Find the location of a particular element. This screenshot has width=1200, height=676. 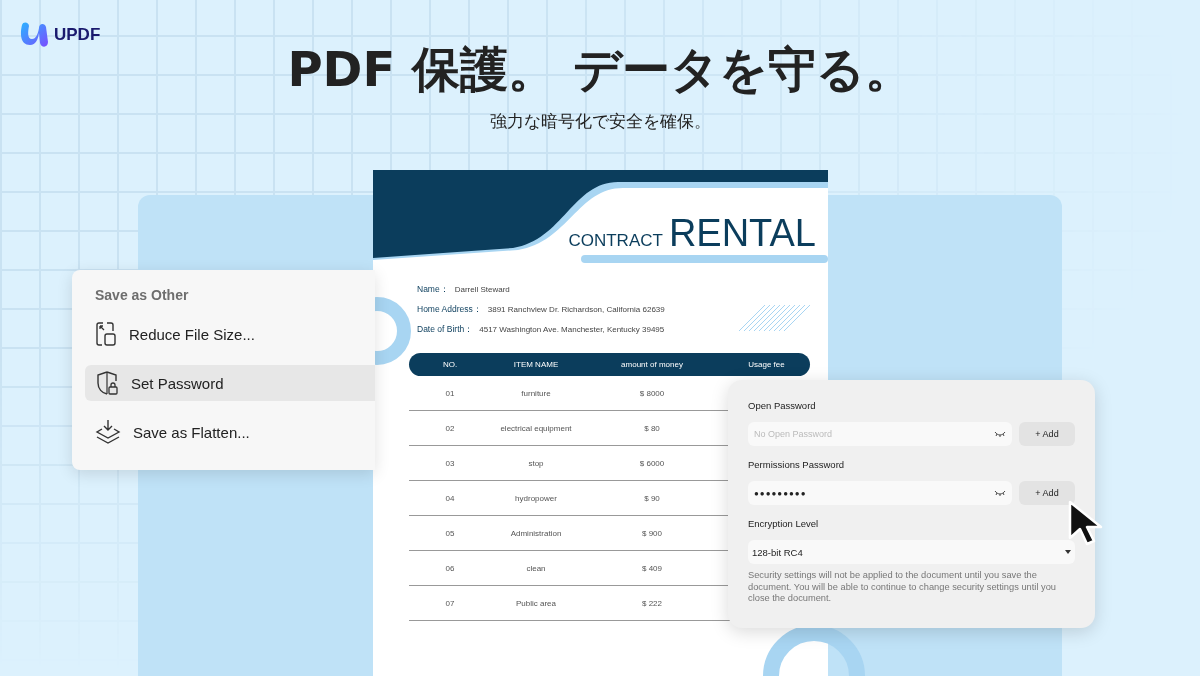

field-value: 4517 Washington Ave. Manchester, Kentucky 39495 is located at coordinates (572, 329).